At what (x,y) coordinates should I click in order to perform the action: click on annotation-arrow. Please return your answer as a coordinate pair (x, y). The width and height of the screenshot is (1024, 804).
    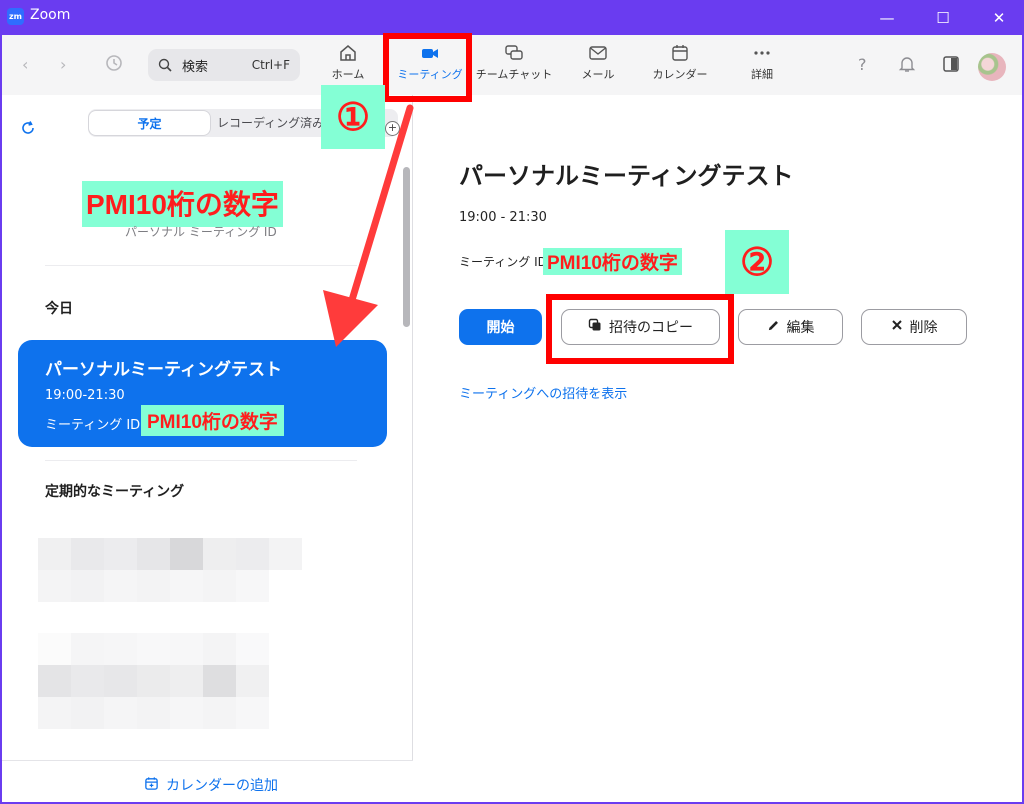
    Looking at the image, I should click on (368, 225).